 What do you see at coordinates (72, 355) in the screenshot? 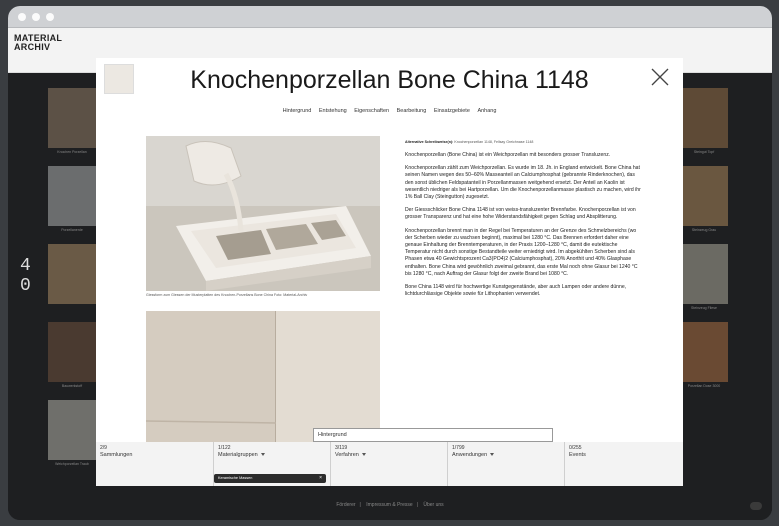
I see `material-tile: Bauwerkstoff` at bounding box center [72, 355].